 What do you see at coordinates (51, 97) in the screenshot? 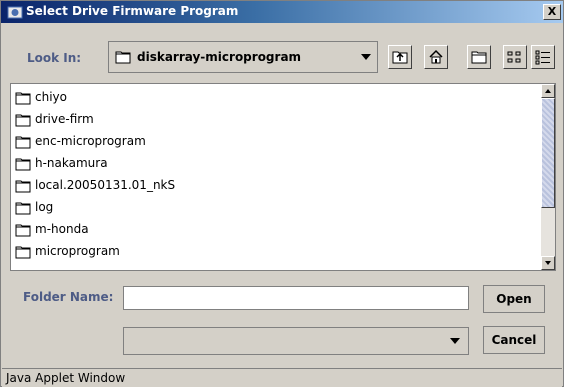
I see `list-item-label: chiyo` at bounding box center [51, 97].